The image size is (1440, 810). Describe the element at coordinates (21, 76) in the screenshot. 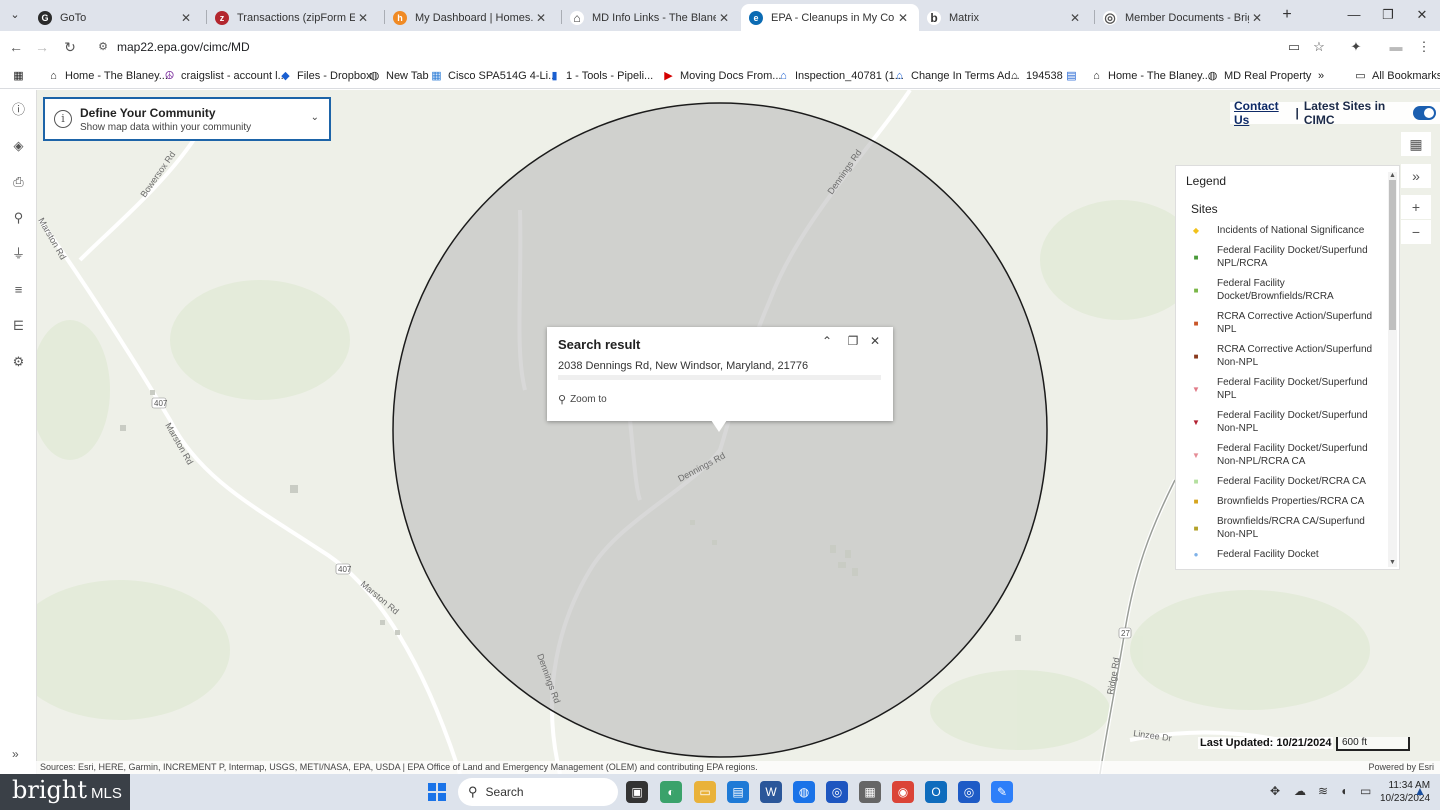

I see `apps-grid-icon: ▦` at that location.